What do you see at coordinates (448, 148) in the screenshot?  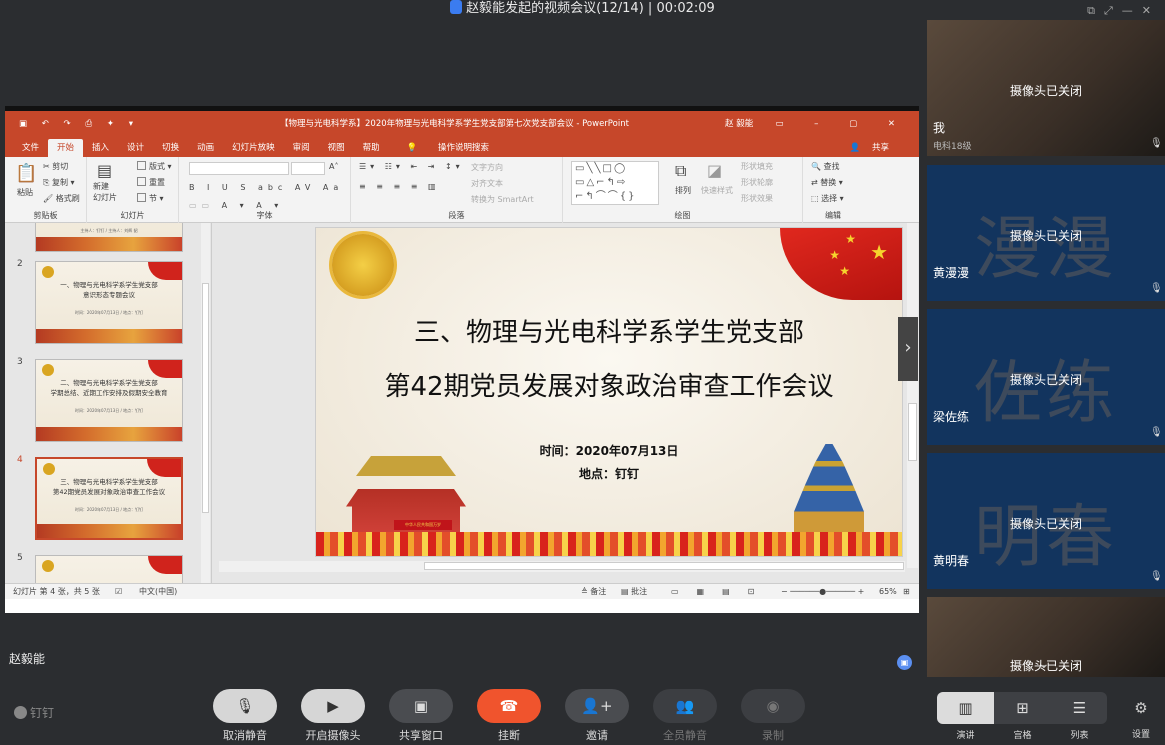 I see `tell-me-search: 💡 操作说明搜索` at bounding box center [448, 148].